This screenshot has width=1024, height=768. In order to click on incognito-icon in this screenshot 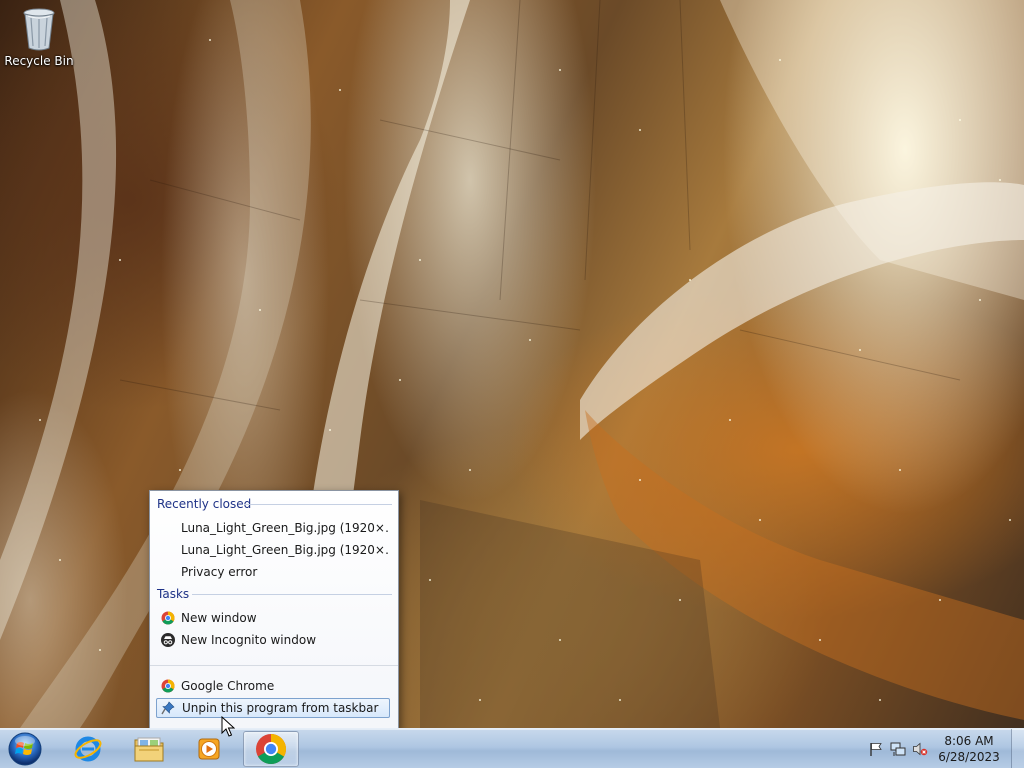, I will do `click(168, 640)`.